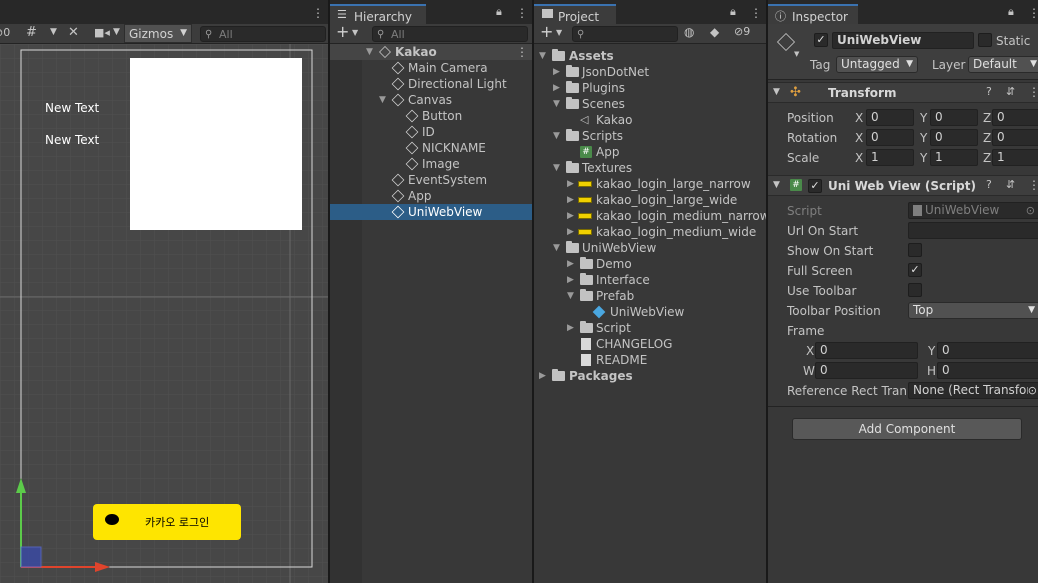 This screenshot has width=1038, height=583. Describe the element at coordinates (989, 184) in the screenshot. I see `help-icon: ?` at that location.